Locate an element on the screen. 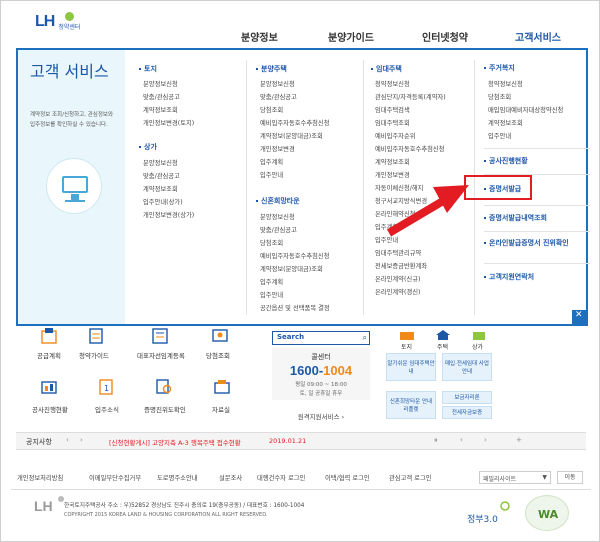  construction-status-icon is located at coordinates (49, 387).